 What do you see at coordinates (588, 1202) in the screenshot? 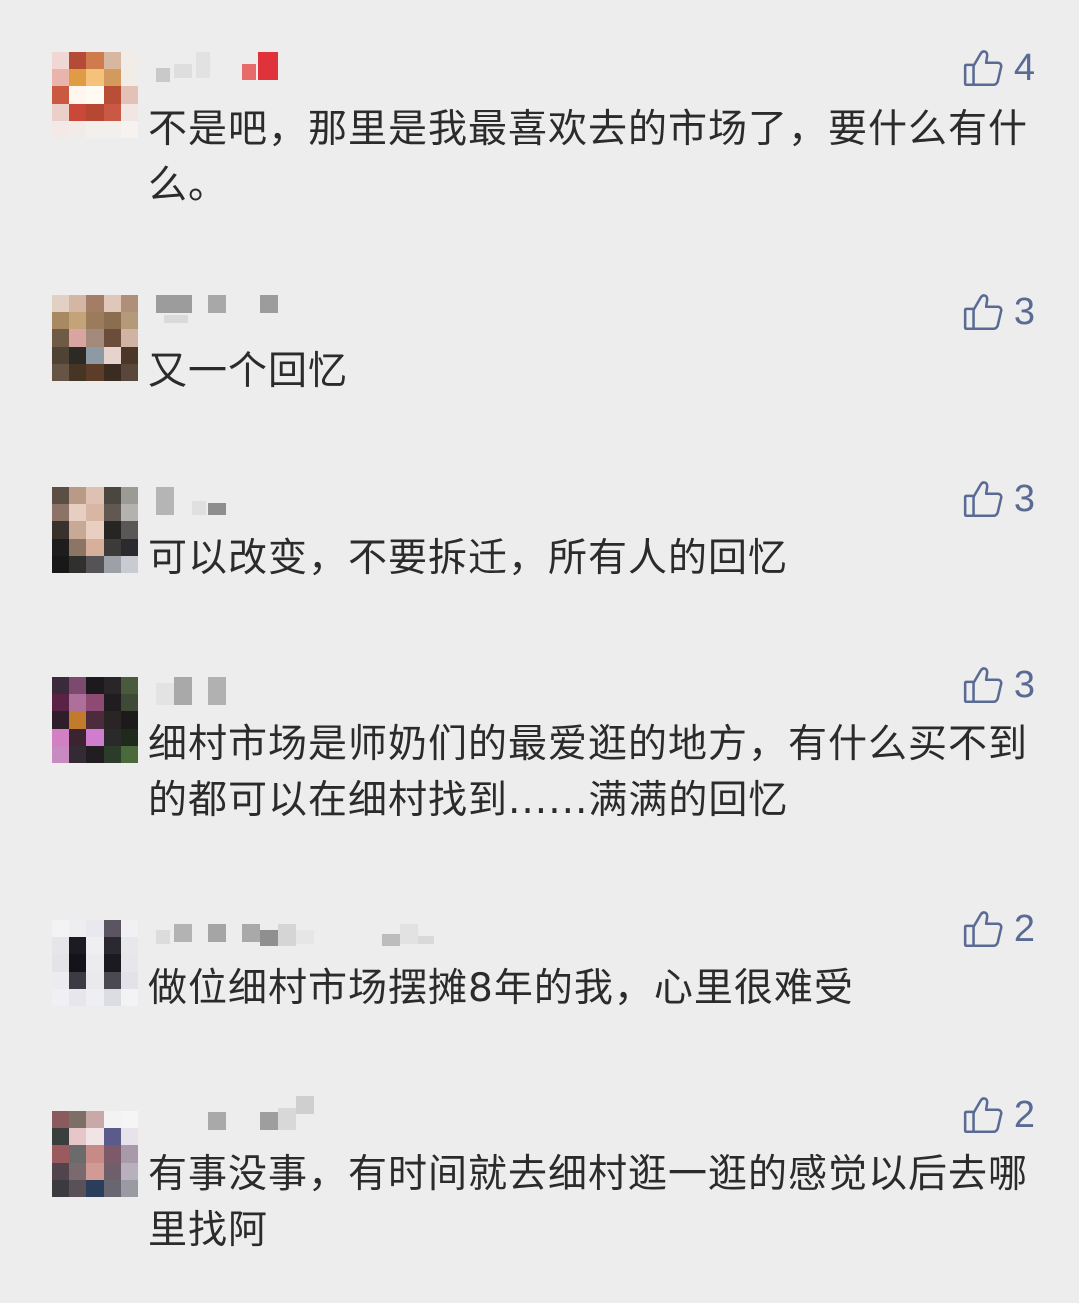
I see `comment-text: 有事没事，有时间就去细村逛一逛的感觉以后去哪里找阿` at bounding box center [588, 1202].